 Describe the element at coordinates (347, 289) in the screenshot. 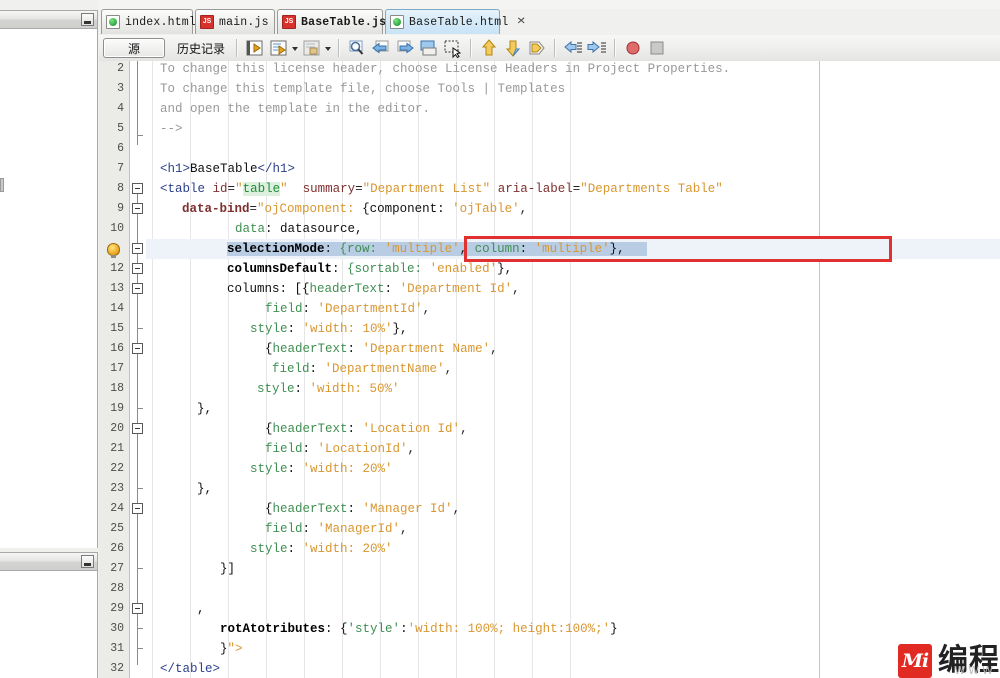

I see `code-token: headerText` at that location.